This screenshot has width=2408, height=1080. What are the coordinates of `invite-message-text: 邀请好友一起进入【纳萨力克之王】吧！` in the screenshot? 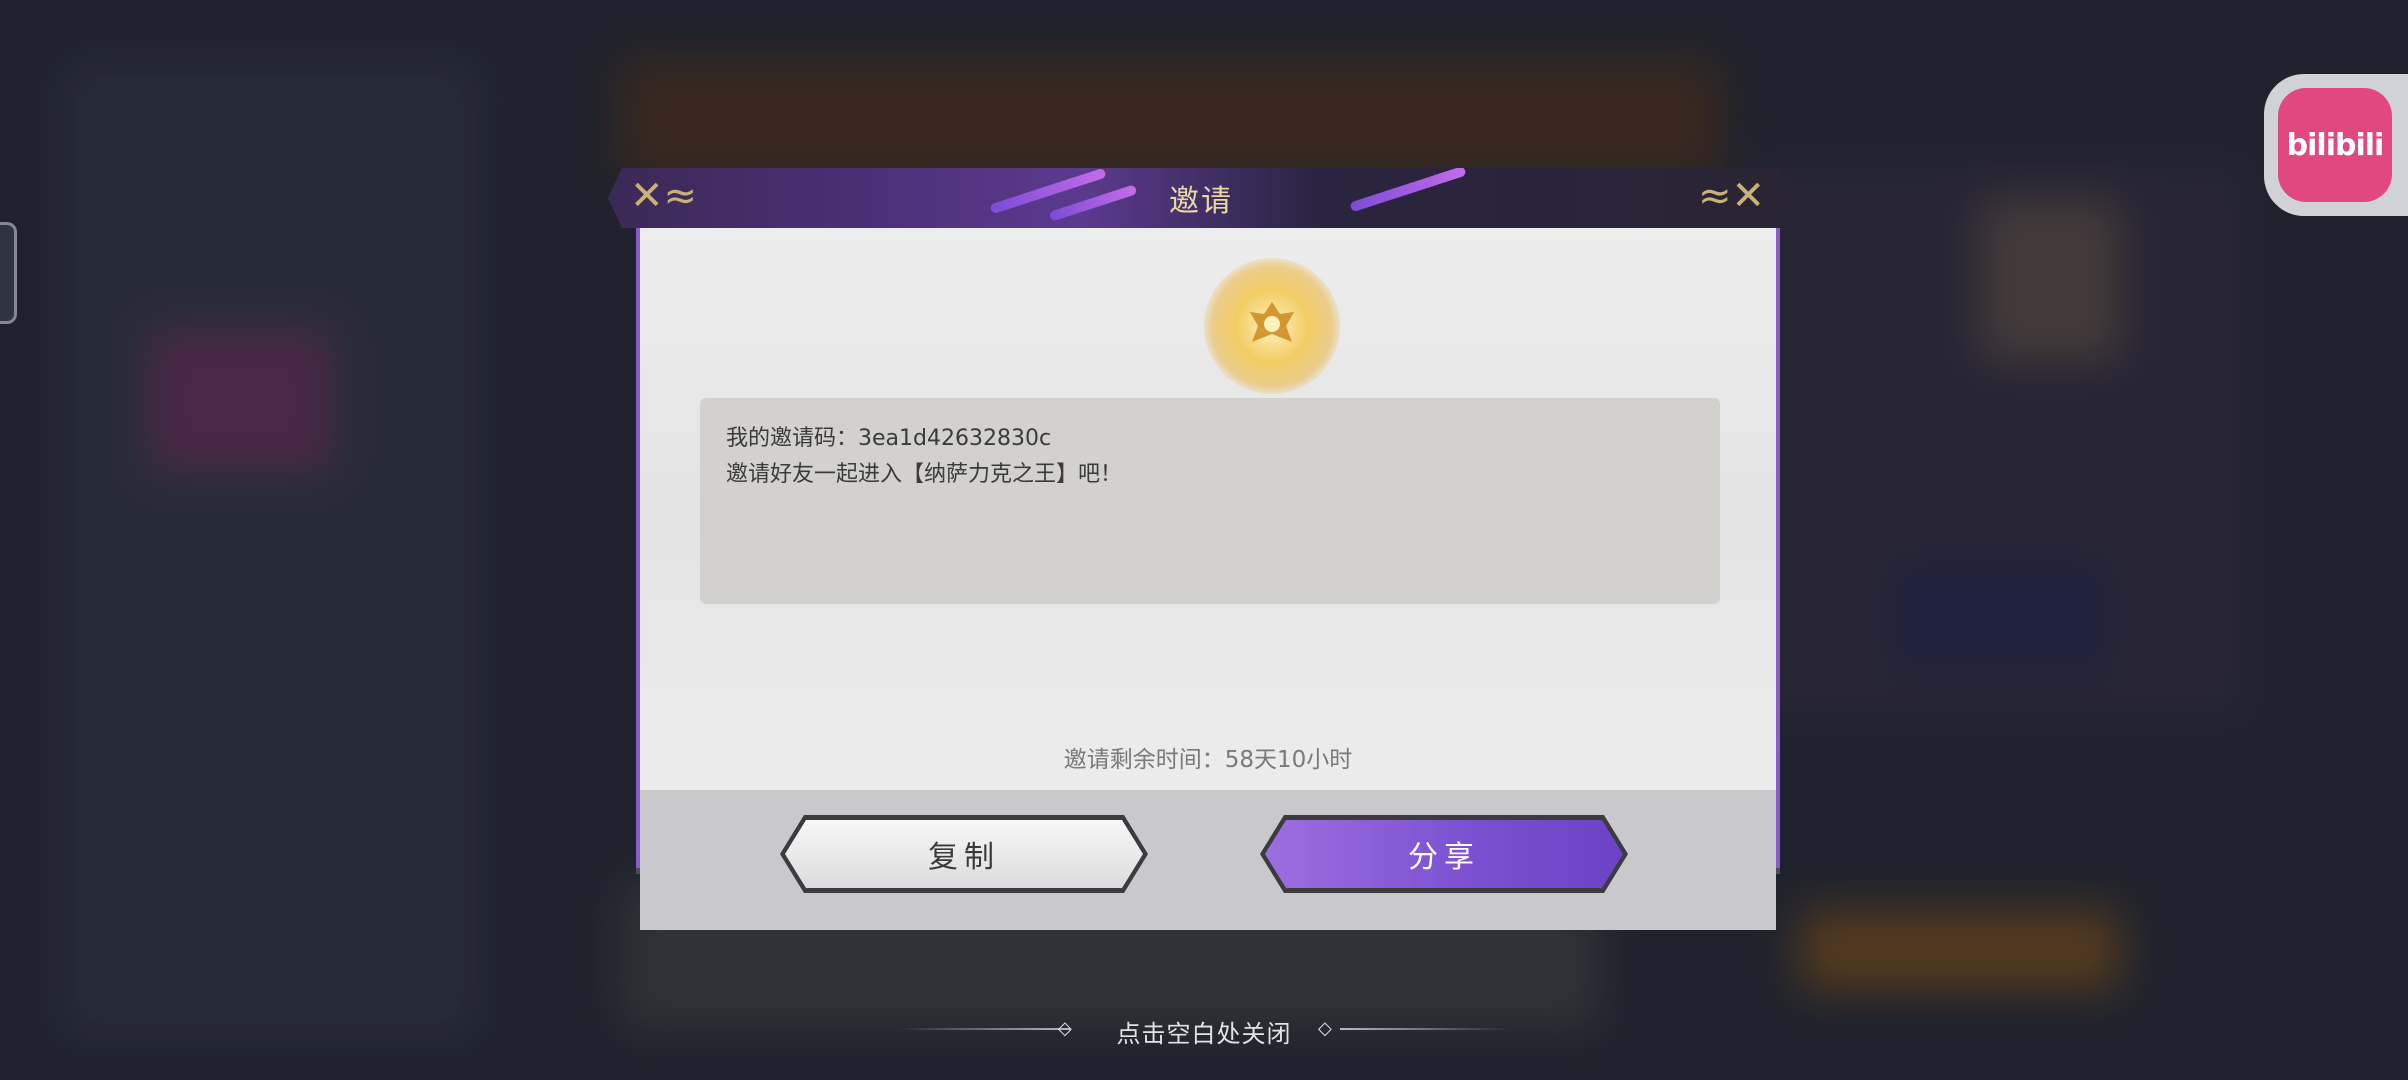 It's located at (924, 474).